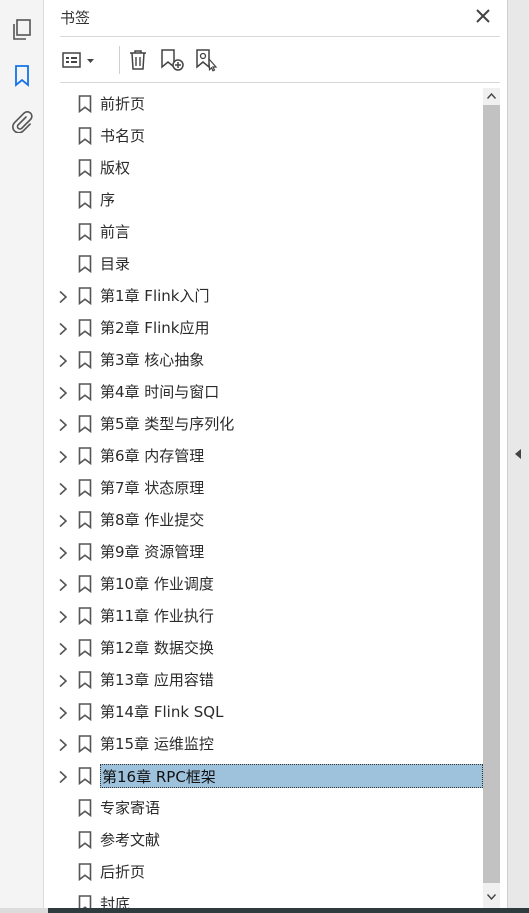  I want to click on bookmark-label: 第11章 作业执行, so click(157, 616).